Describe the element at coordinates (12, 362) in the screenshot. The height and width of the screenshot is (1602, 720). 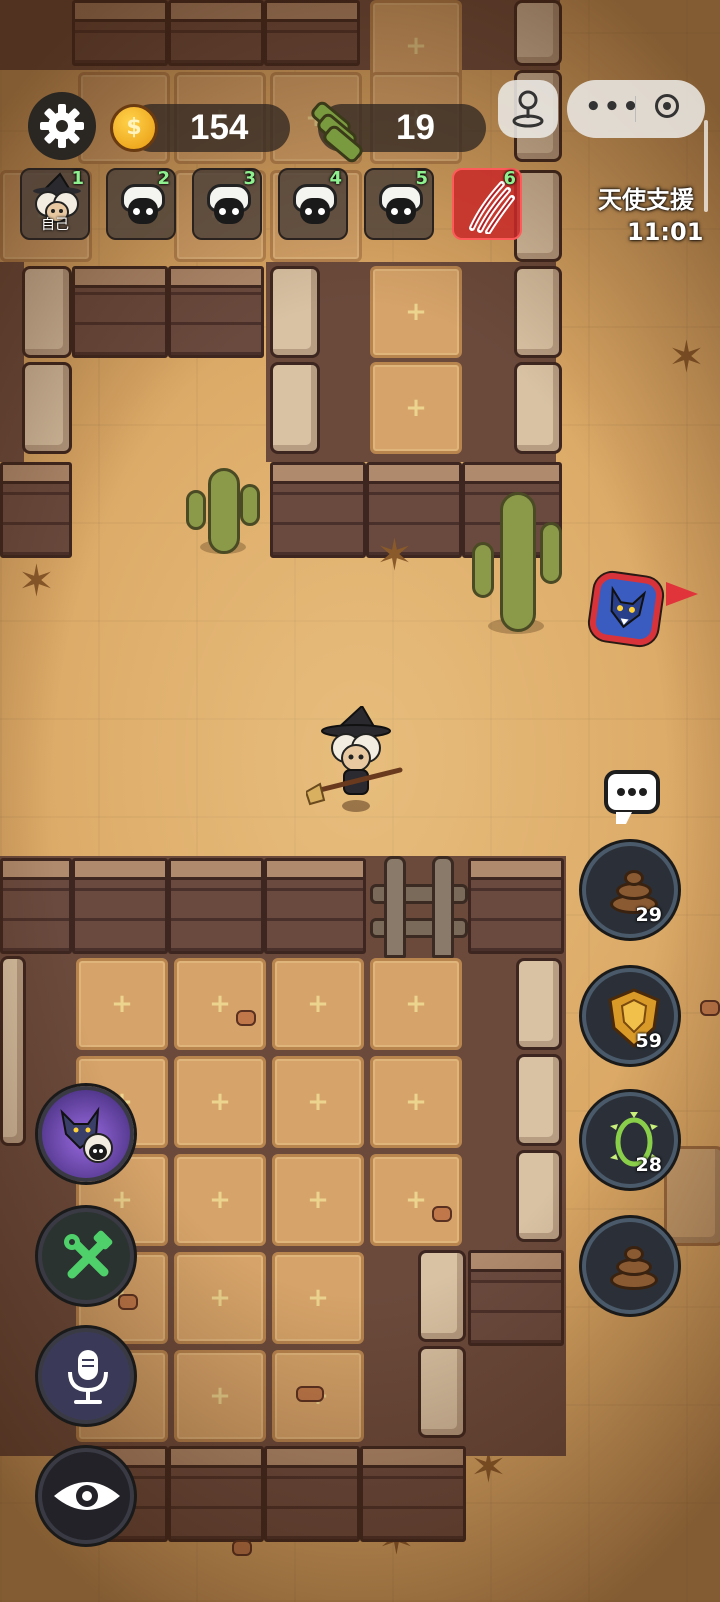
I see `wall-dark` at that location.